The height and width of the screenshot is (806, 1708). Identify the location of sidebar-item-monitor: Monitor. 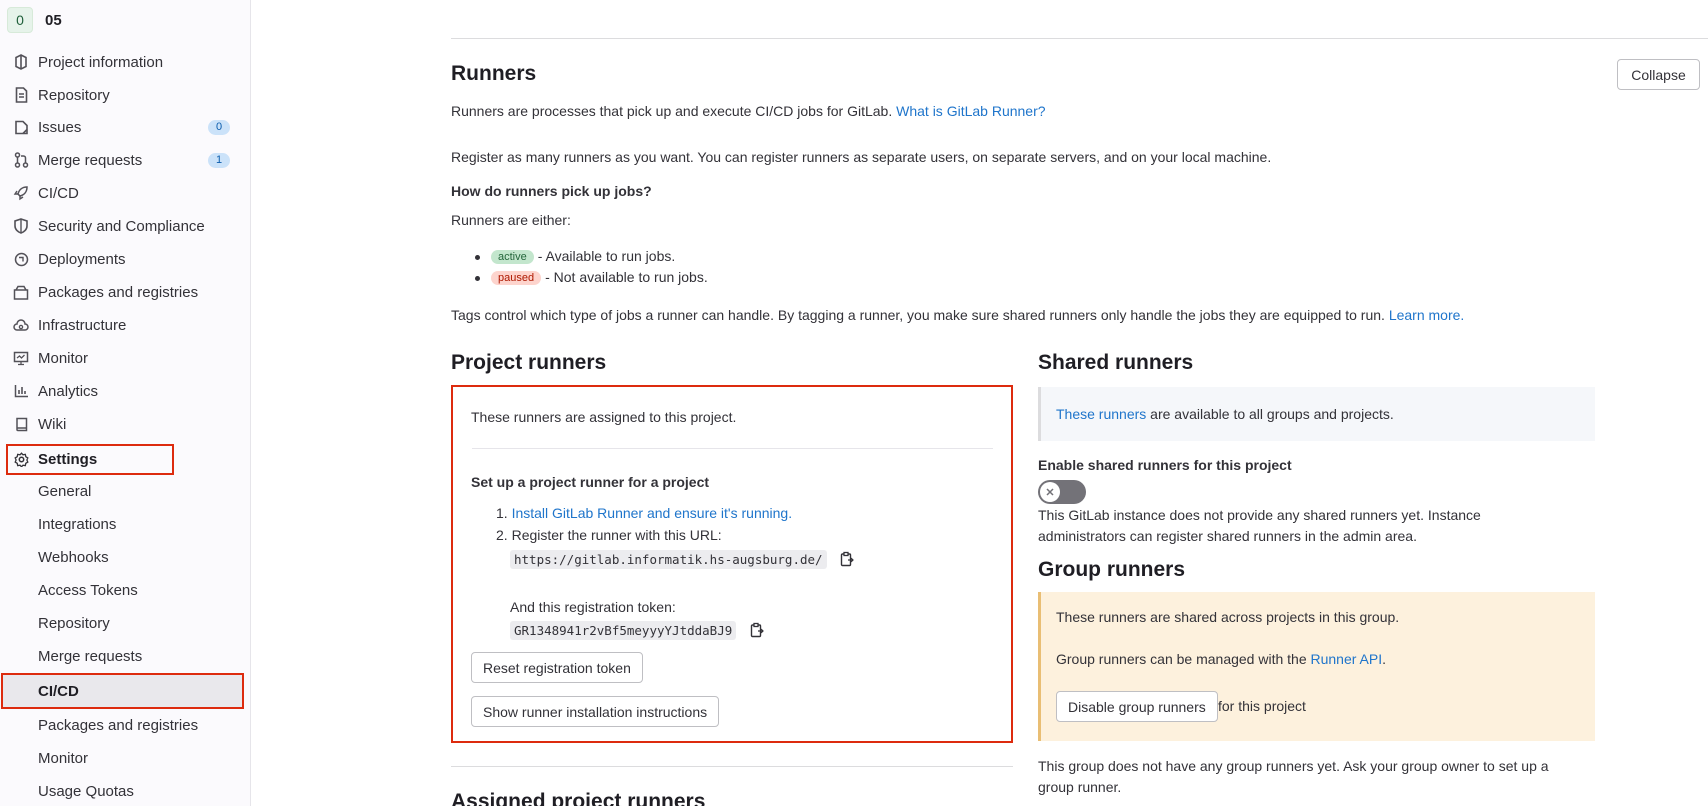
(125, 358).